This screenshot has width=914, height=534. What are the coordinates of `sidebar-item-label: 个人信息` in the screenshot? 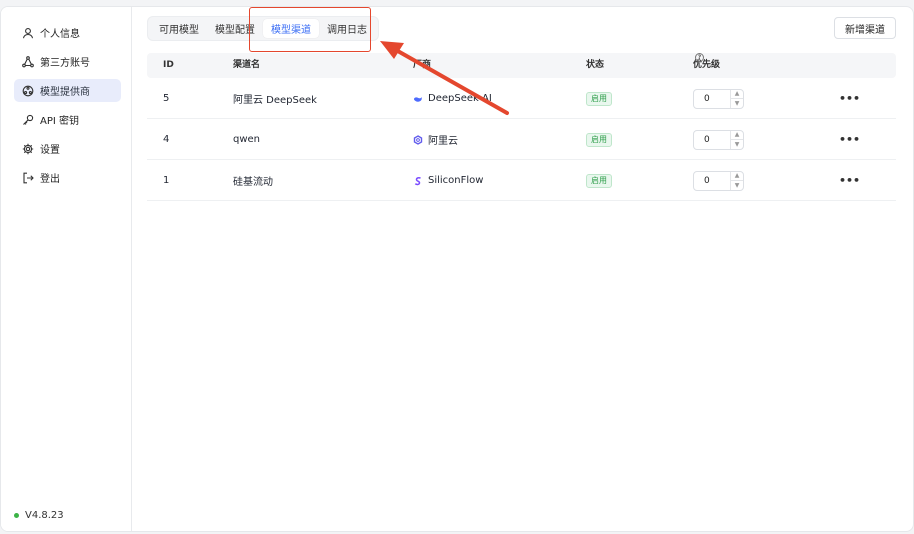 It's located at (60, 34).